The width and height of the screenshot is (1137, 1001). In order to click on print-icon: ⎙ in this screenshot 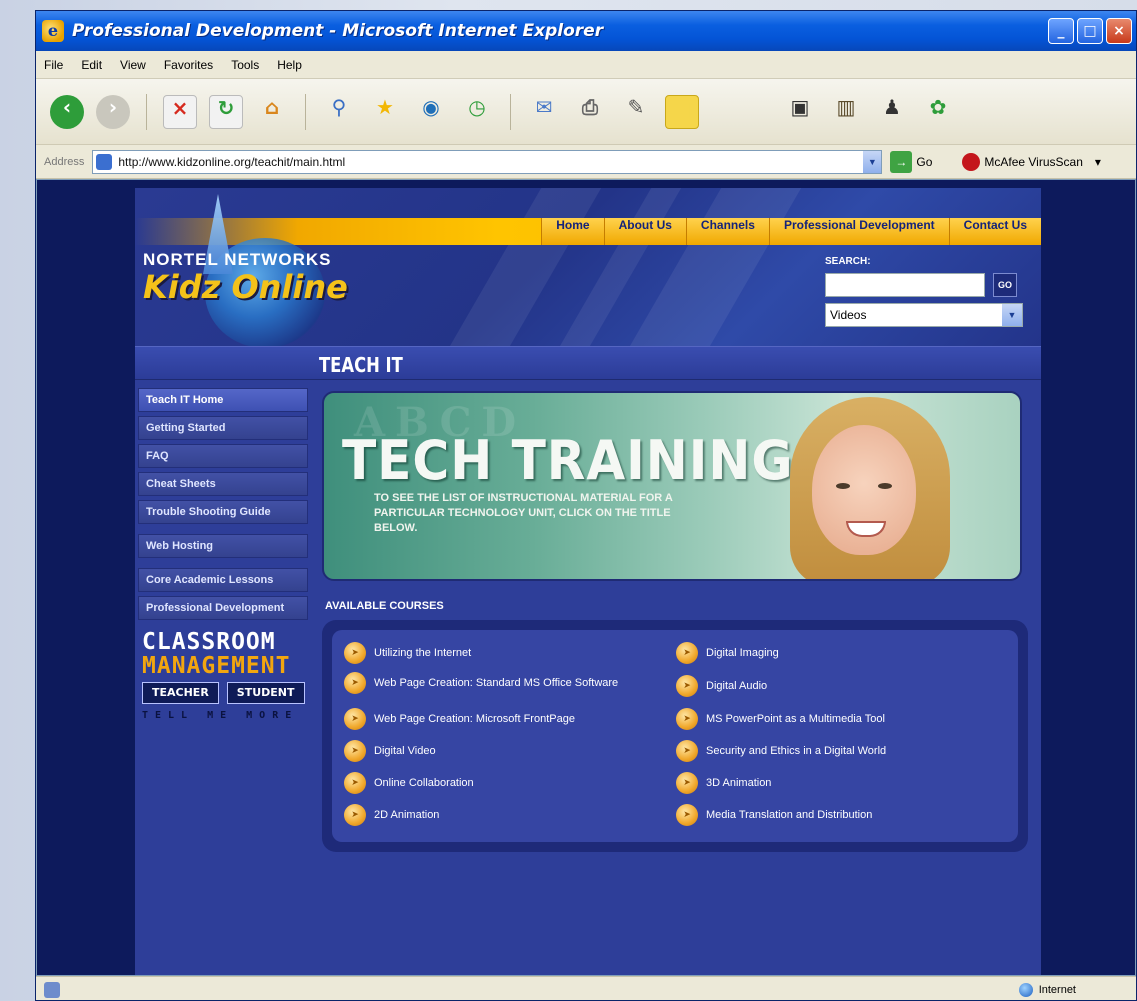, I will do `click(590, 112)`.